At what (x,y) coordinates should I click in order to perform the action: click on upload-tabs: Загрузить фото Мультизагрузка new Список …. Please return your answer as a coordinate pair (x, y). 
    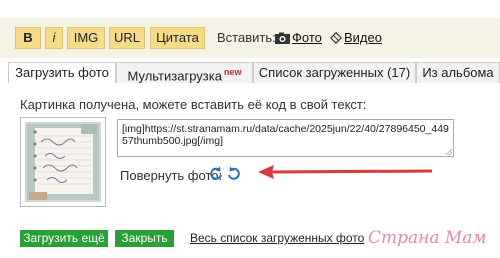
    Looking at the image, I should click on (254, 72).